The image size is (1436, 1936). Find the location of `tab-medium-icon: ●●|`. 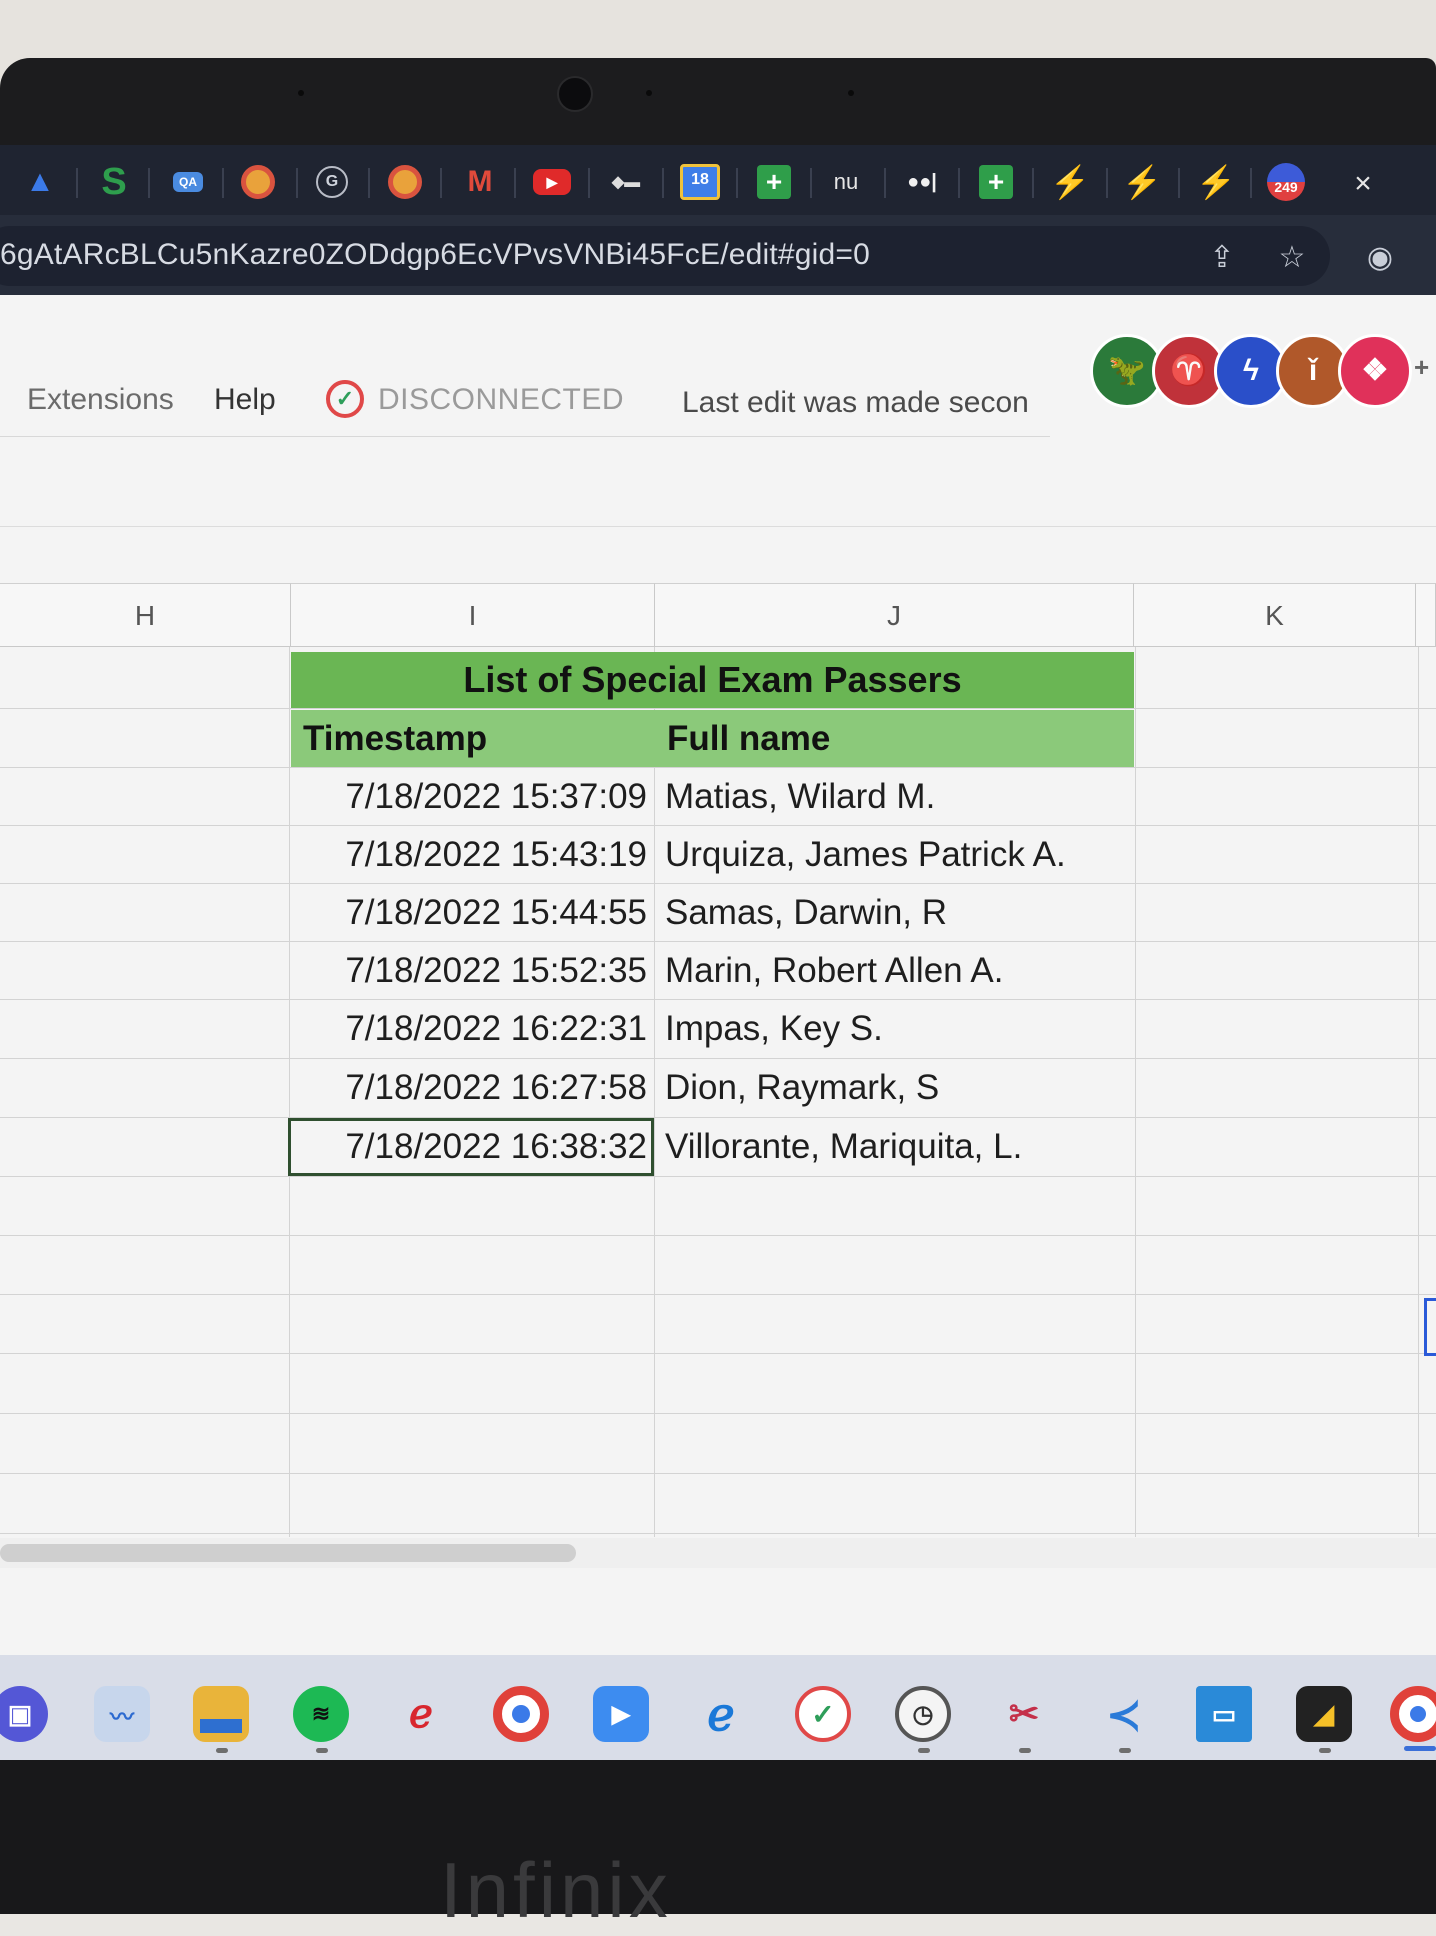

tab-medium-icon: ●●| is located at coordinates (922, 182).